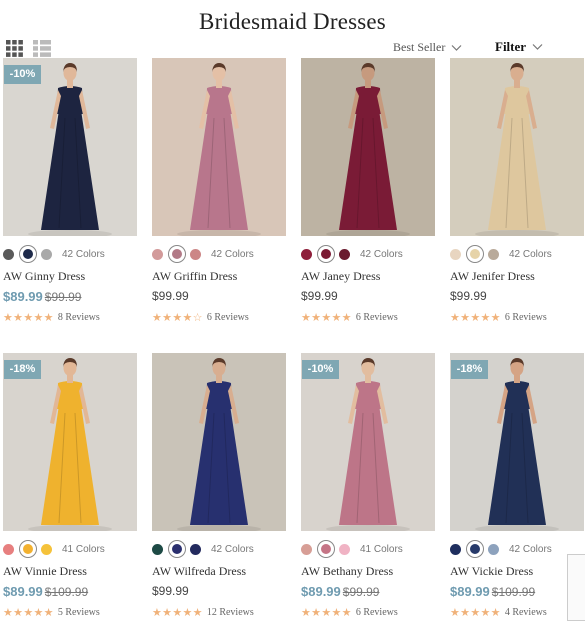 The width and height of the screenshot is (585, 621). I want to click on product-rating: ★★★★★ 6 Reviews, so click(349, 317).